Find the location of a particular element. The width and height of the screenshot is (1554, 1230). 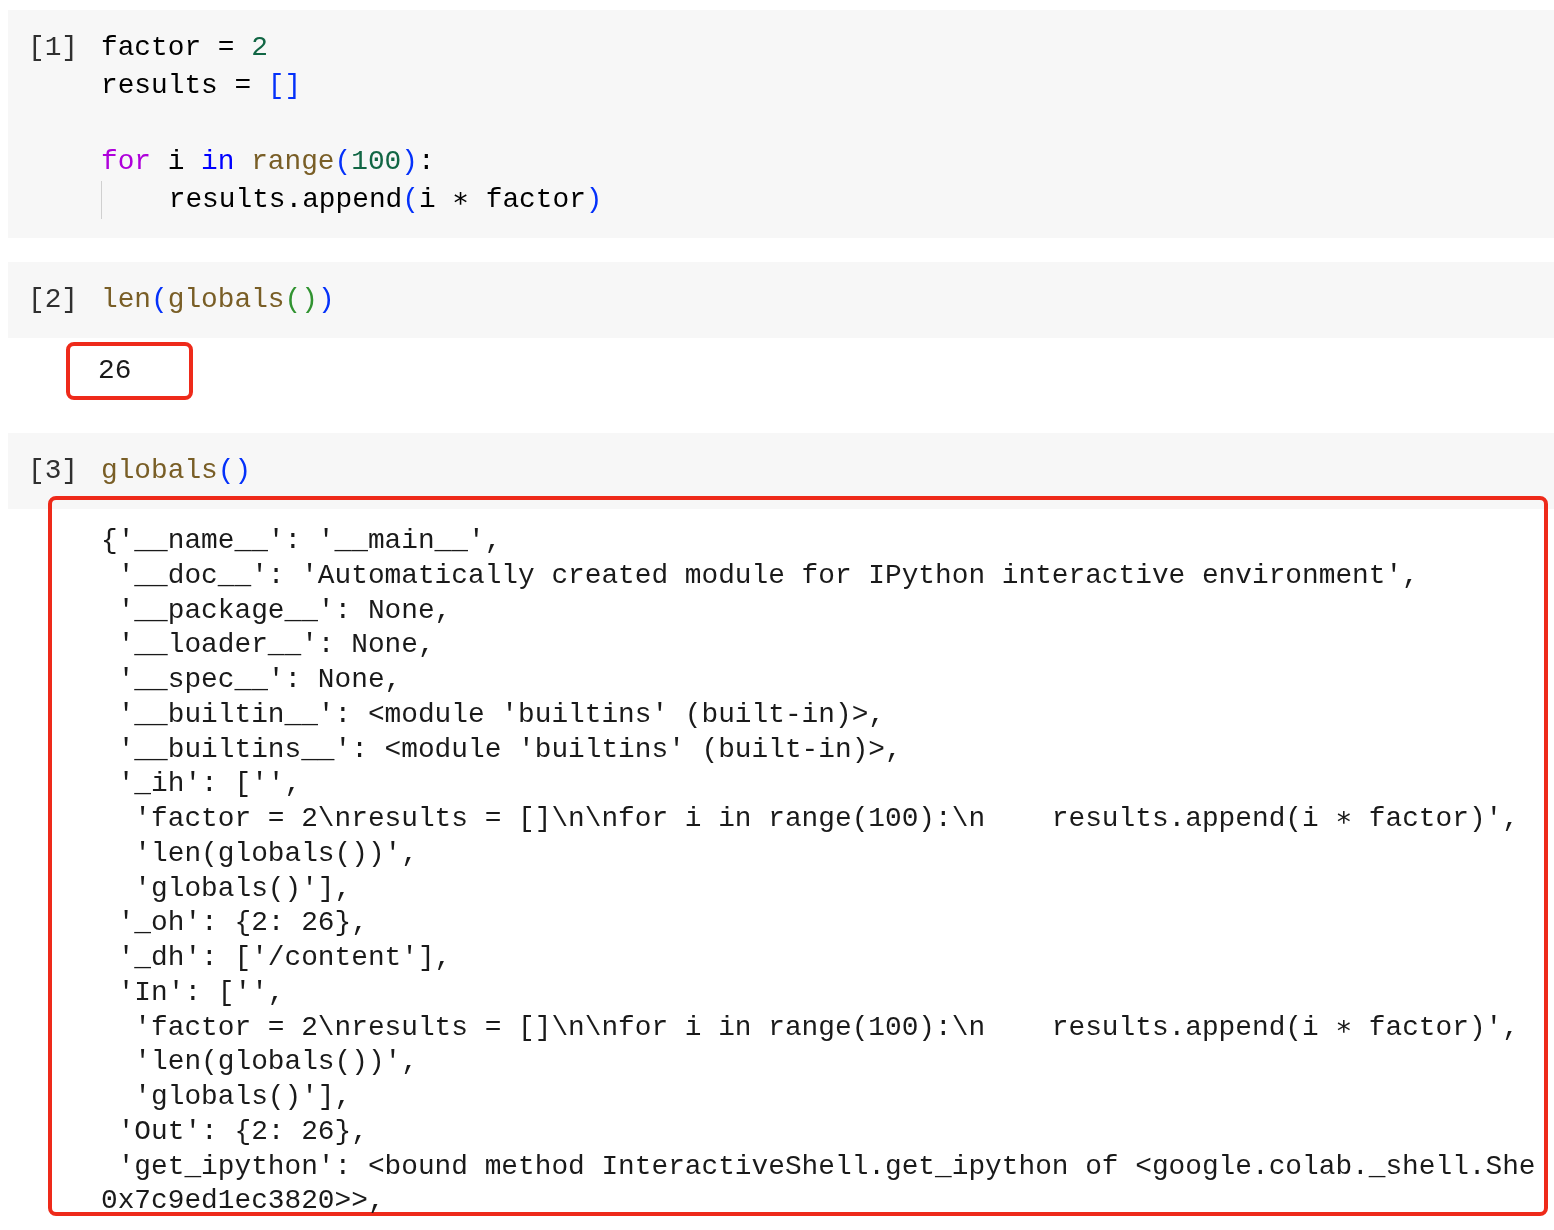

output-line: 0x7c9ed1ec3820>>, is located at coordinates (243, 1201).